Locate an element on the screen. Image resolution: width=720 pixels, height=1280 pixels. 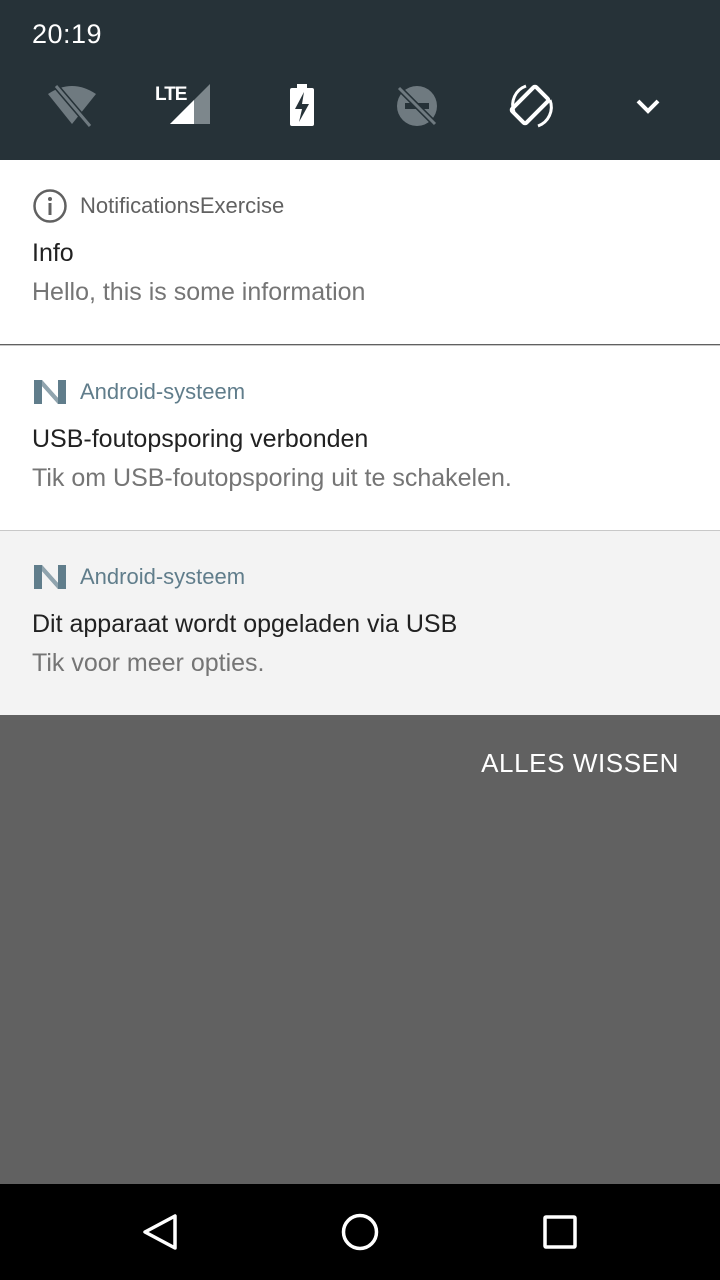
expand-icon is located at coordinates (648, 106).